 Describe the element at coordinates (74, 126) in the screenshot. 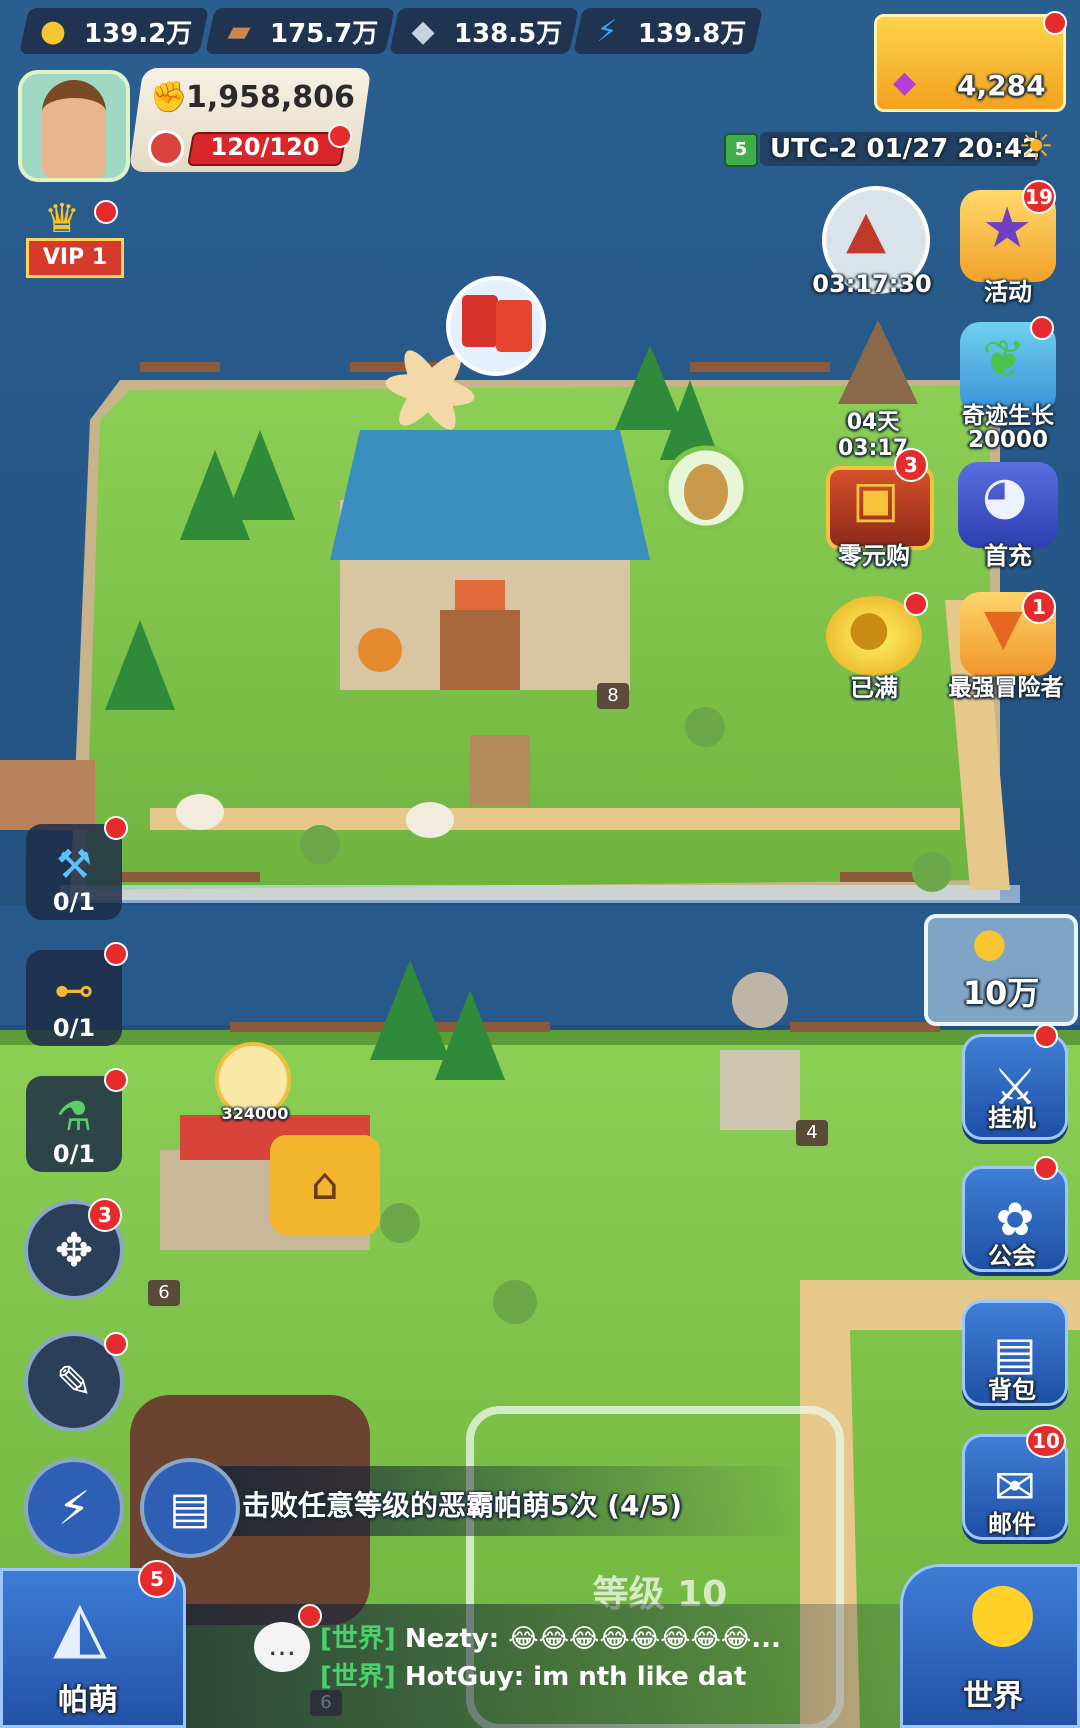

I see `player-avatar` at that location.